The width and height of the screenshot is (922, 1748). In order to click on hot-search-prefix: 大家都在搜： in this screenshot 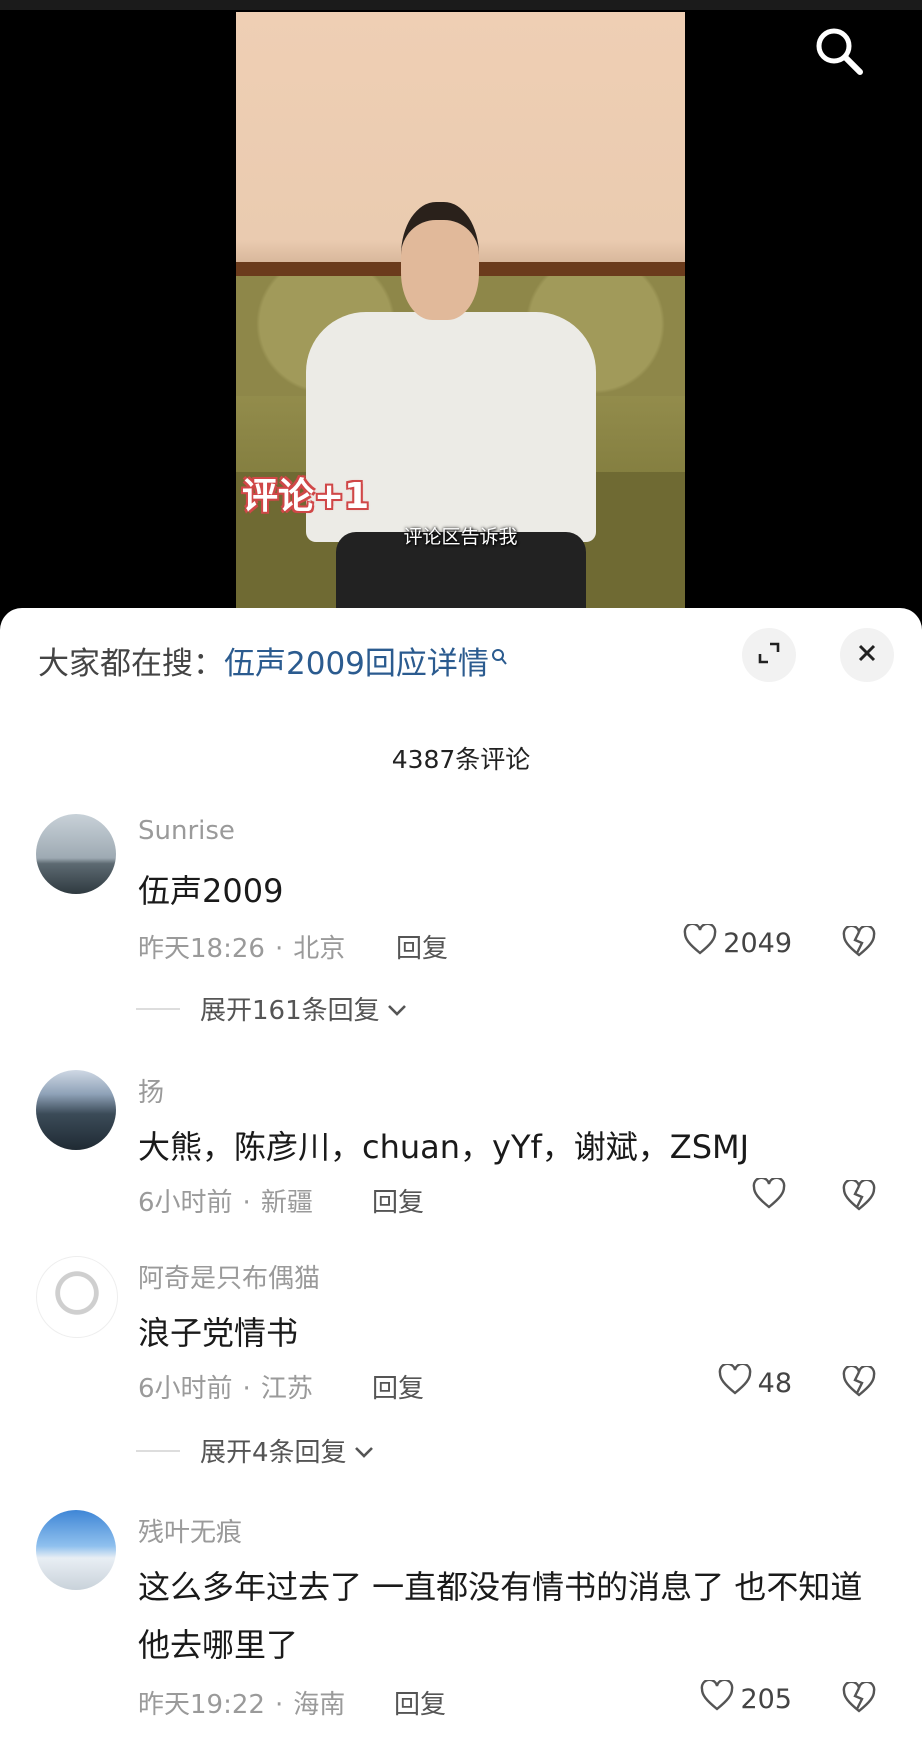, I will do `click(131, 664)`.